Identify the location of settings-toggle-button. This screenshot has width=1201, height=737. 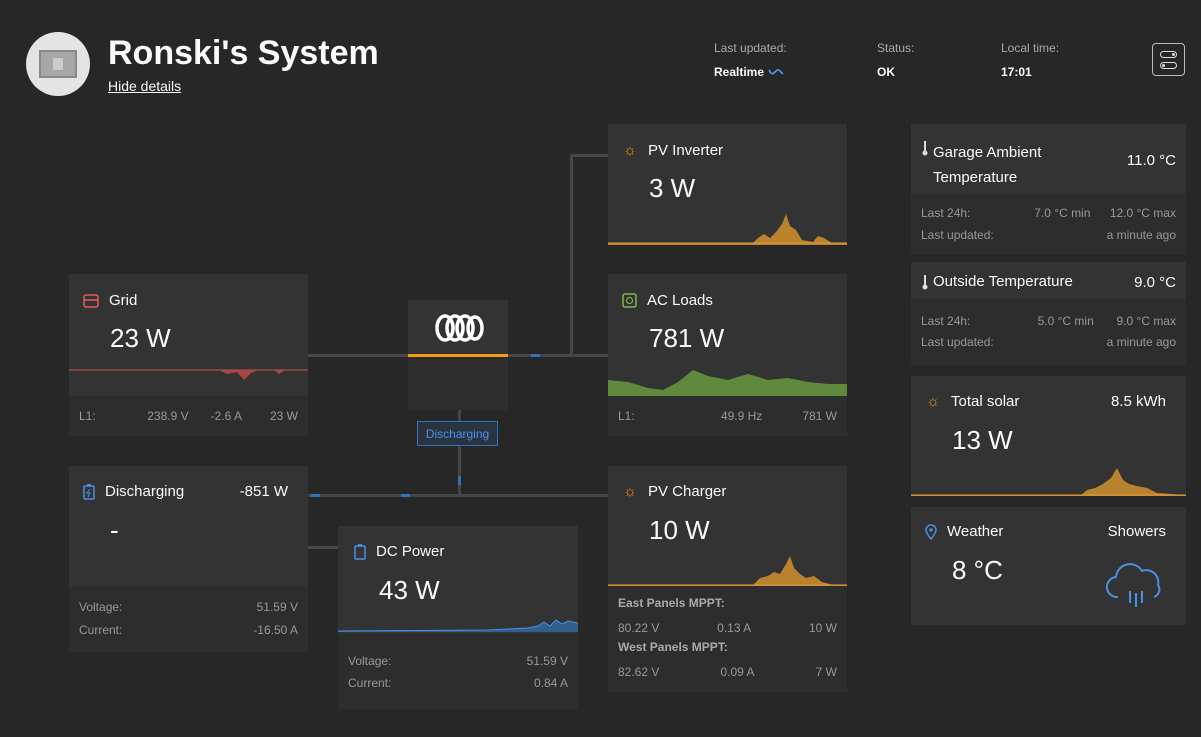
(1168, 59).